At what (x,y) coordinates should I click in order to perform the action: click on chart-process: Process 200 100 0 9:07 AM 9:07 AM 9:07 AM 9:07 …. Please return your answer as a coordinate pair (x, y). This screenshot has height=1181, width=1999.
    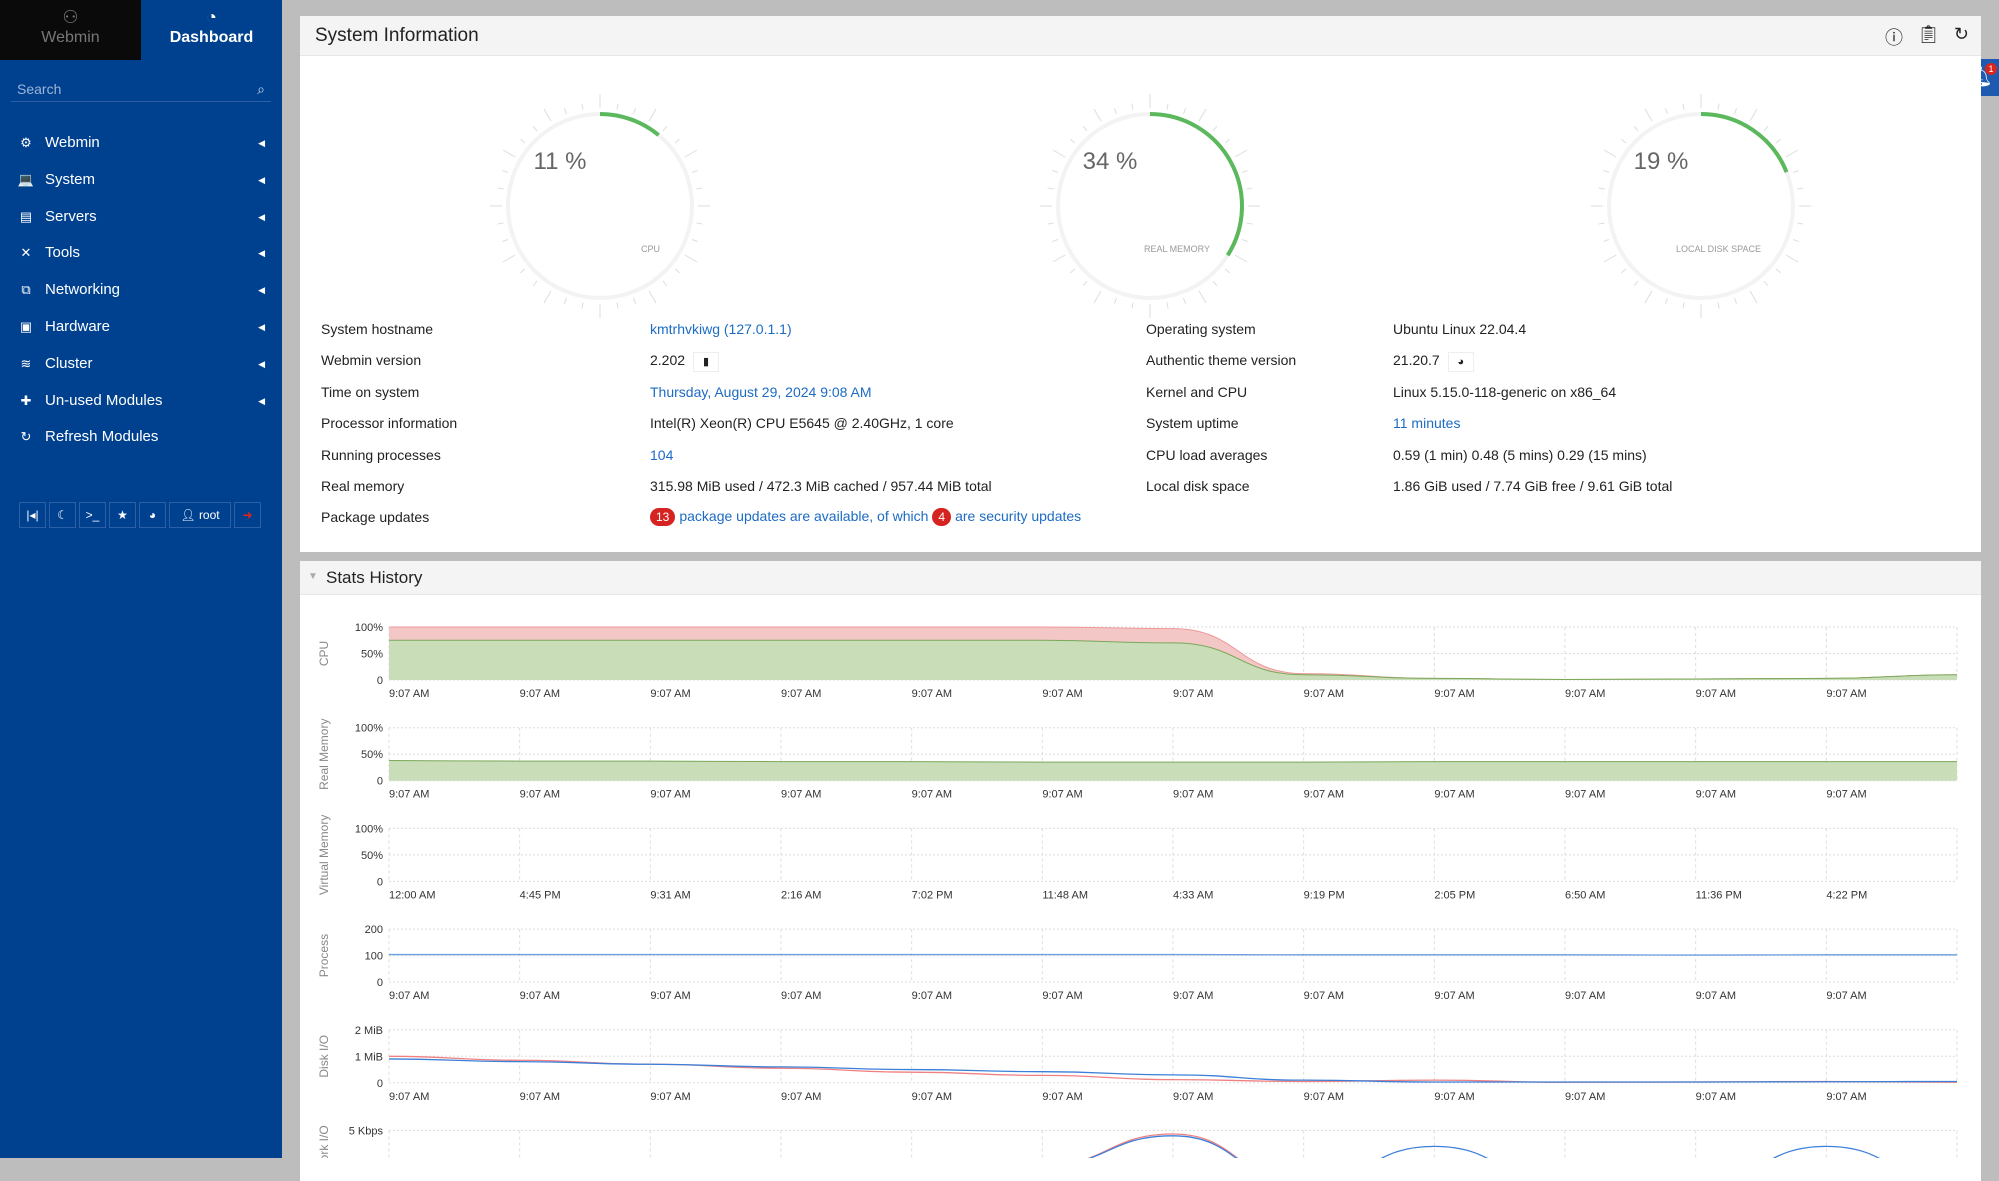
    Looking at the image, I should click on (1137, 963).